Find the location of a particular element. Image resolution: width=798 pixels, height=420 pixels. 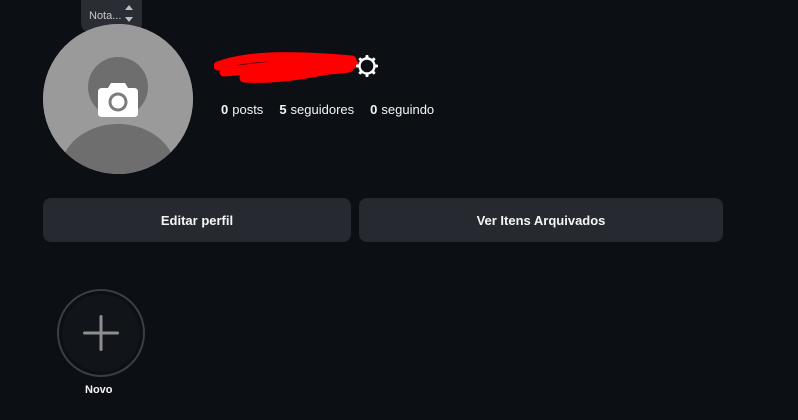

followers-label: seguidores is located at coordinates (322, 109).